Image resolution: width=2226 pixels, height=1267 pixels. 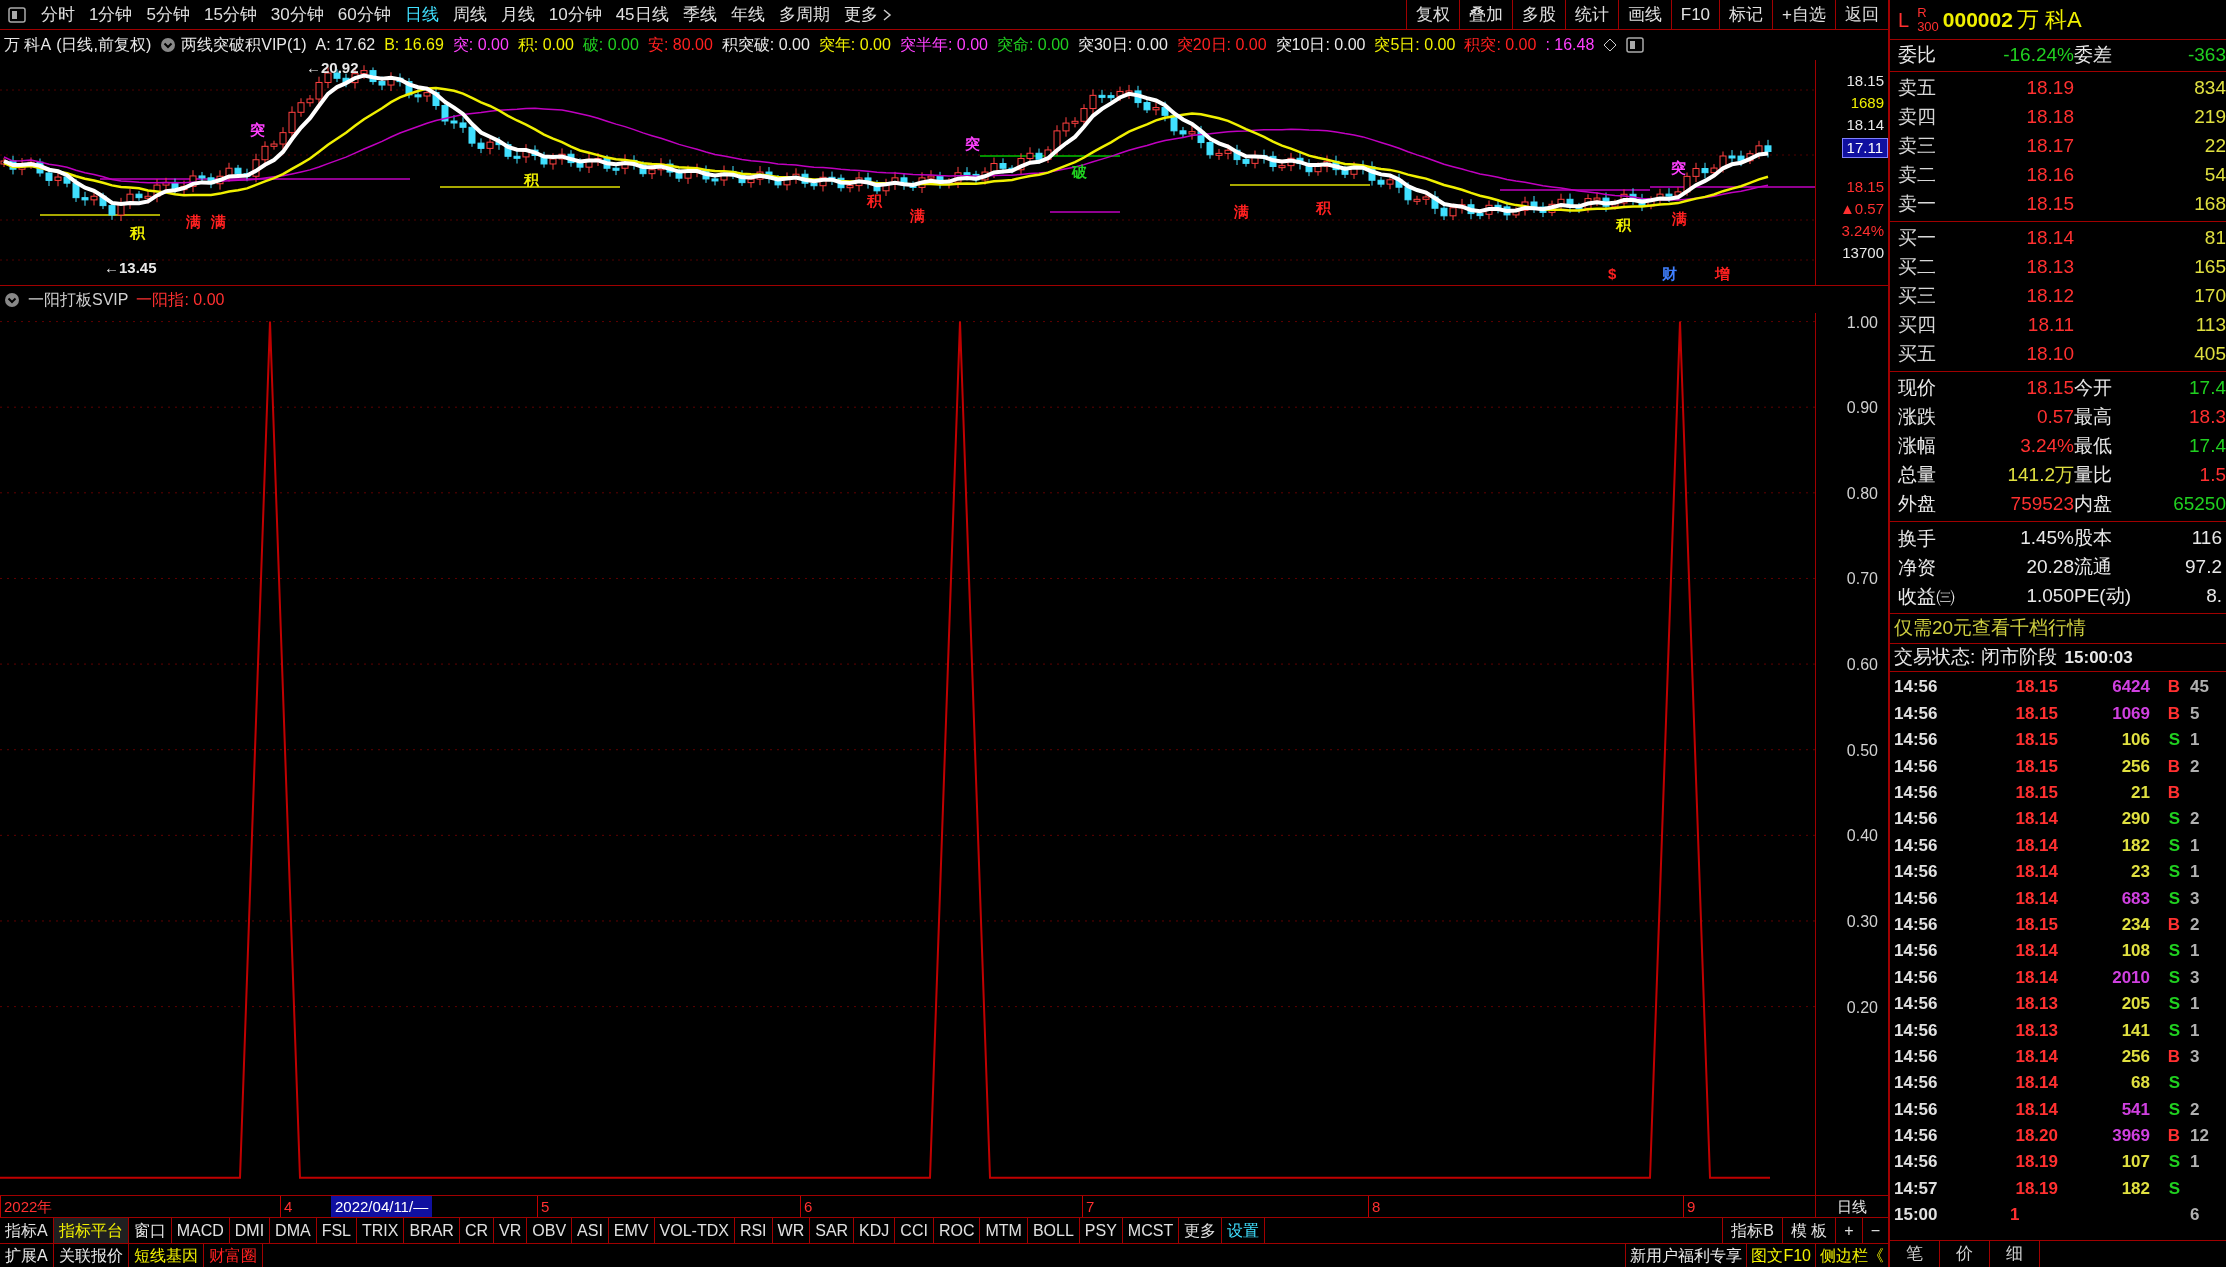 I want to click on indicator-tab: TRIX, so click(x=381, y=1230).